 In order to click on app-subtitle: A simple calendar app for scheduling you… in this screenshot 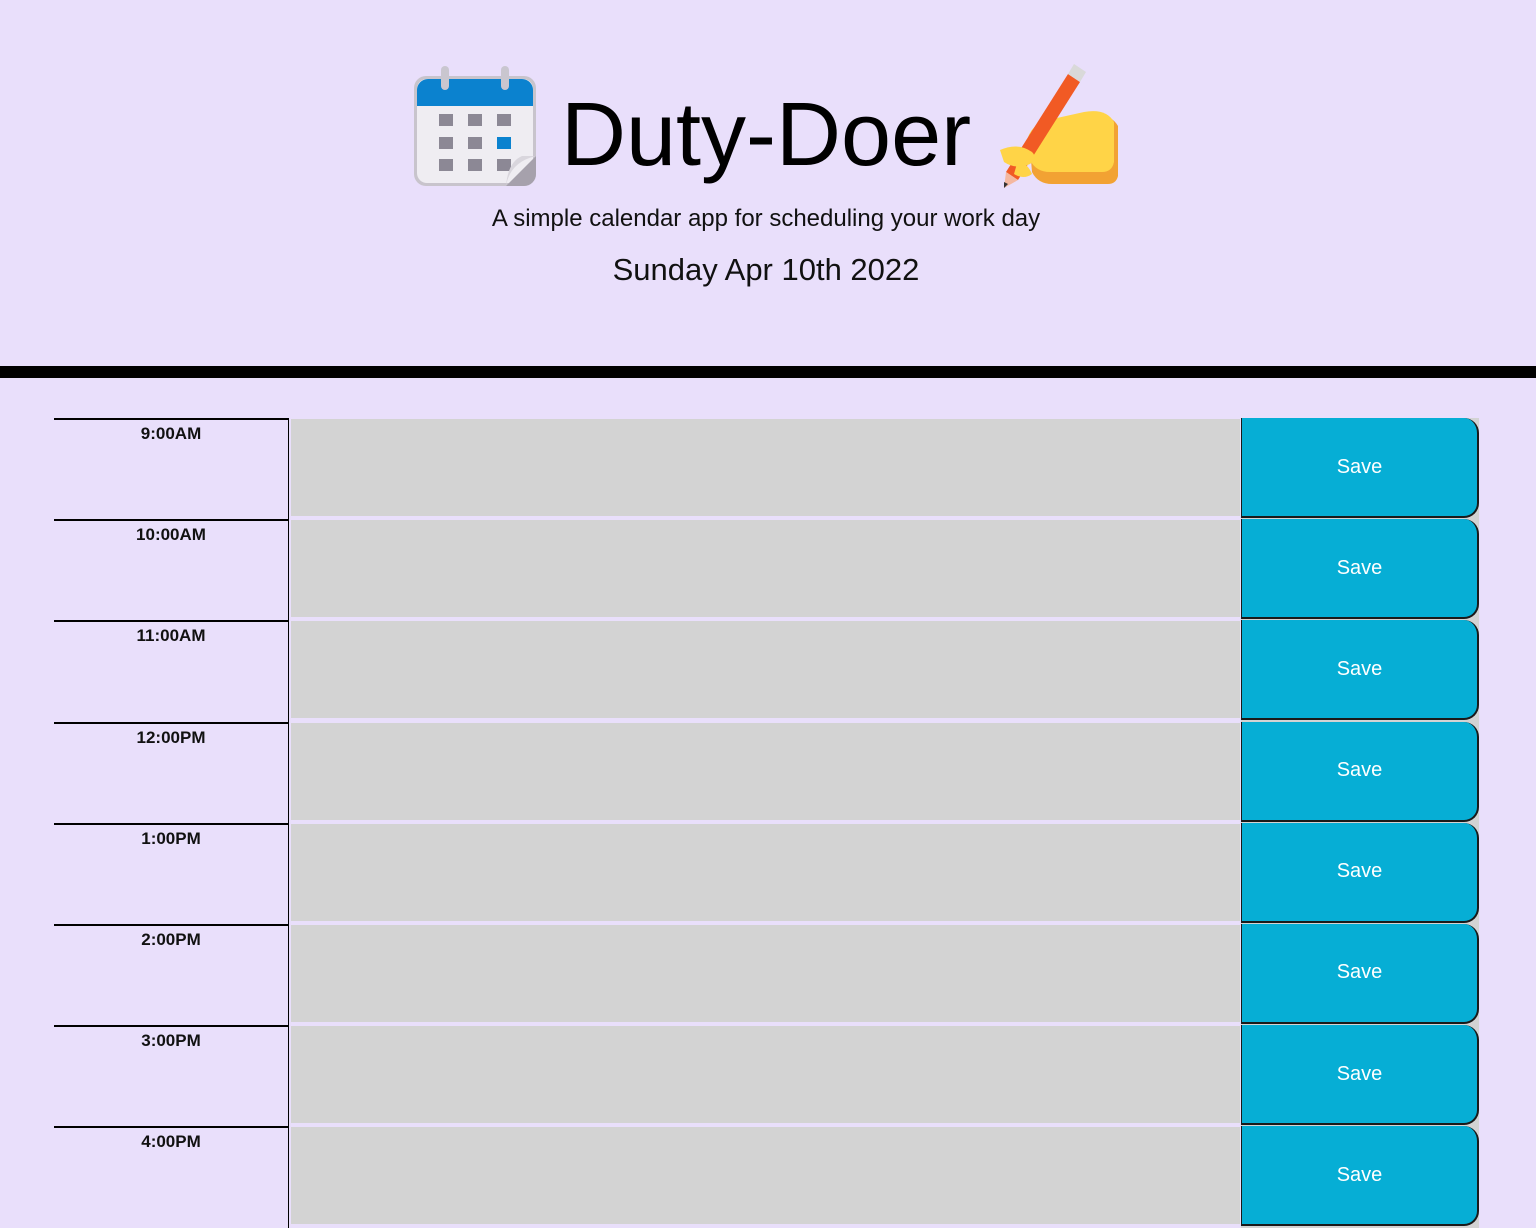, I will do `click(766, 218)`.